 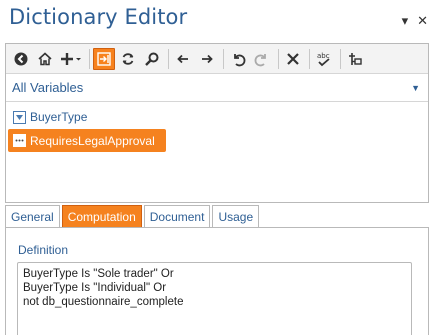 I want to click on toolbar: abc, so click(x=217, y=59).